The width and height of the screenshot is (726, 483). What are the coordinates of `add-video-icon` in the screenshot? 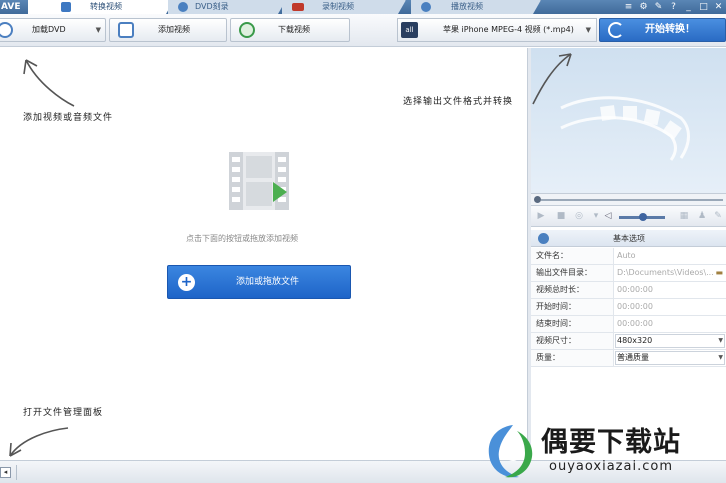 It's located at (126, 30).